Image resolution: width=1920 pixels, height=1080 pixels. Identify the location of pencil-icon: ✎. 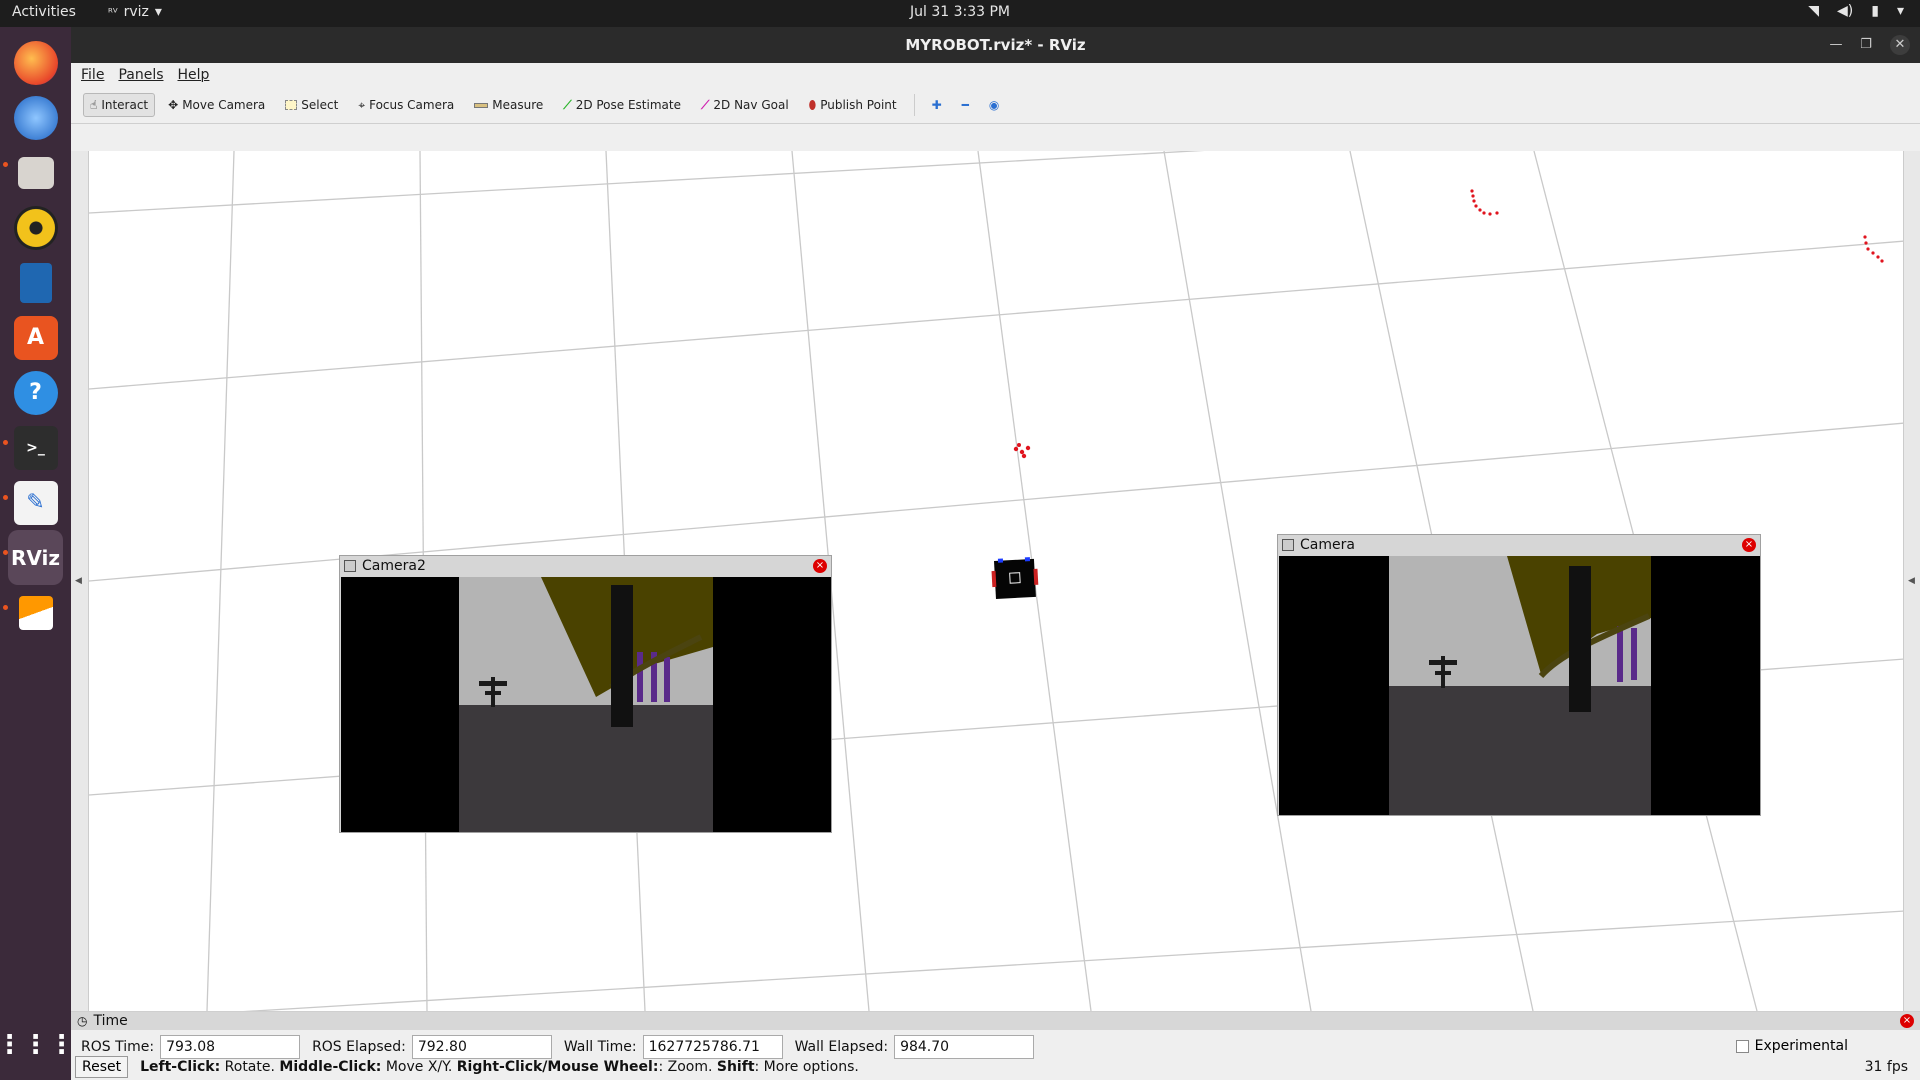
(35, 502).